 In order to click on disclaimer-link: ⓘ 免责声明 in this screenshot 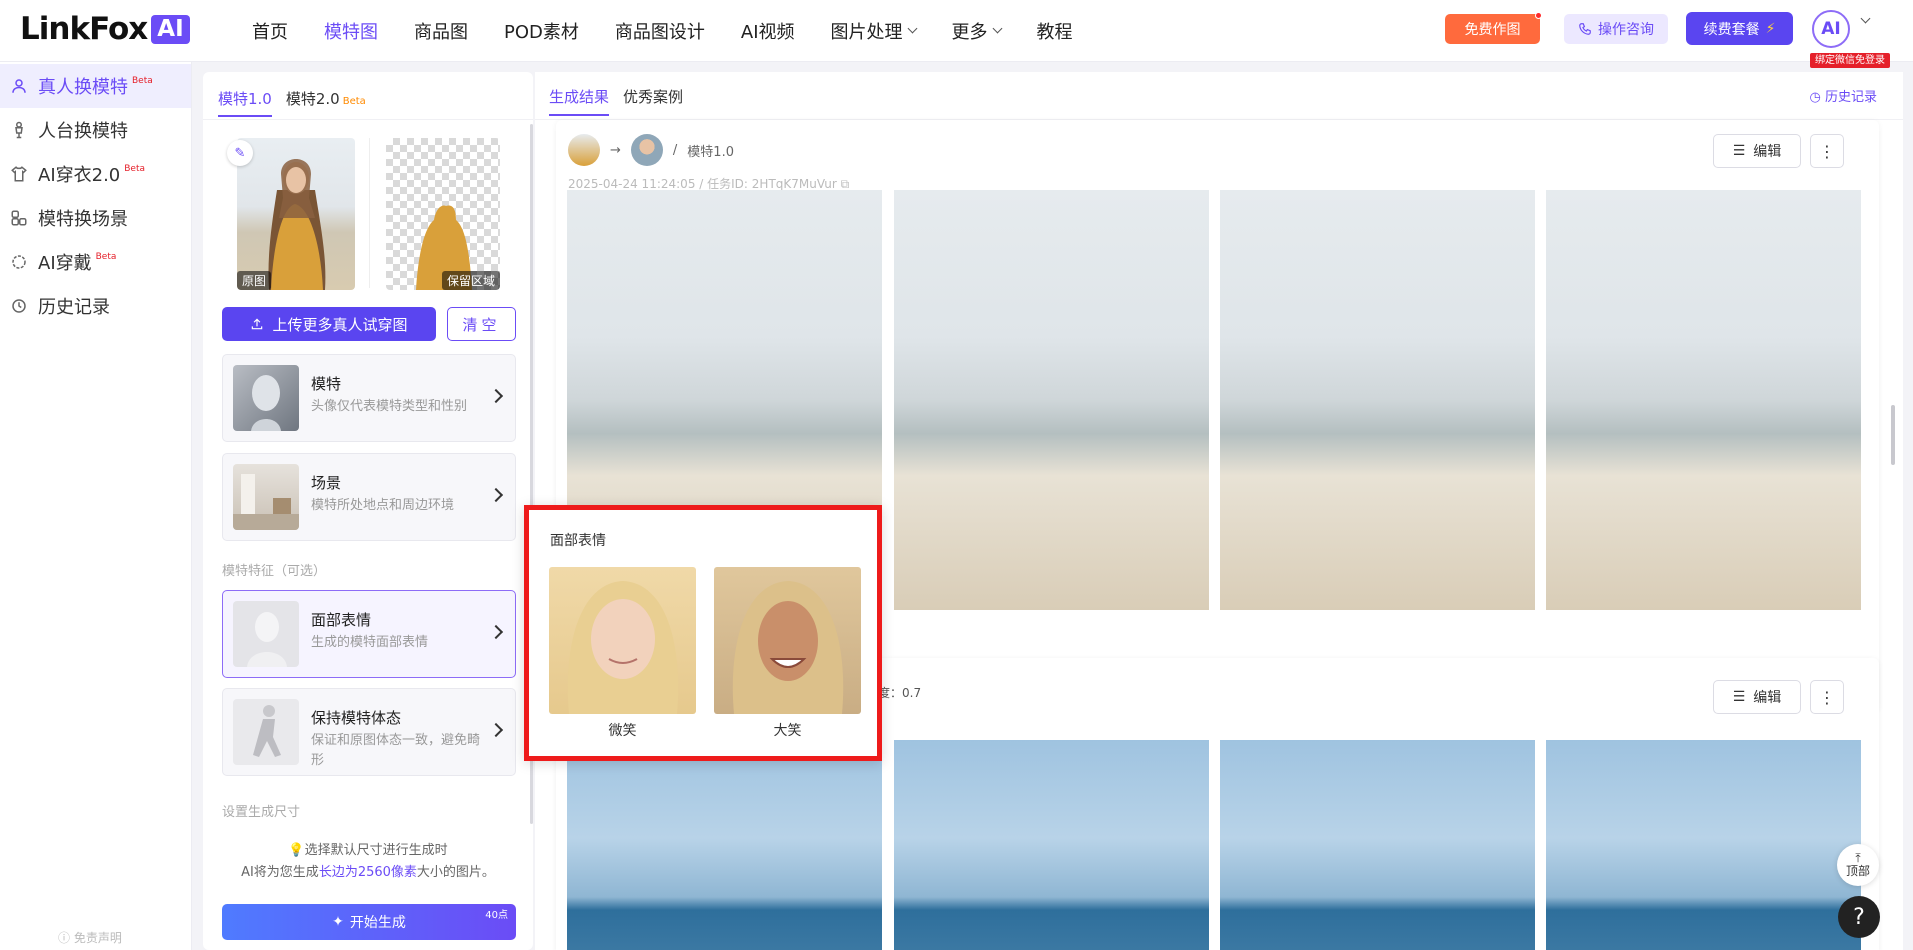, I will do `click(90, 937)`.